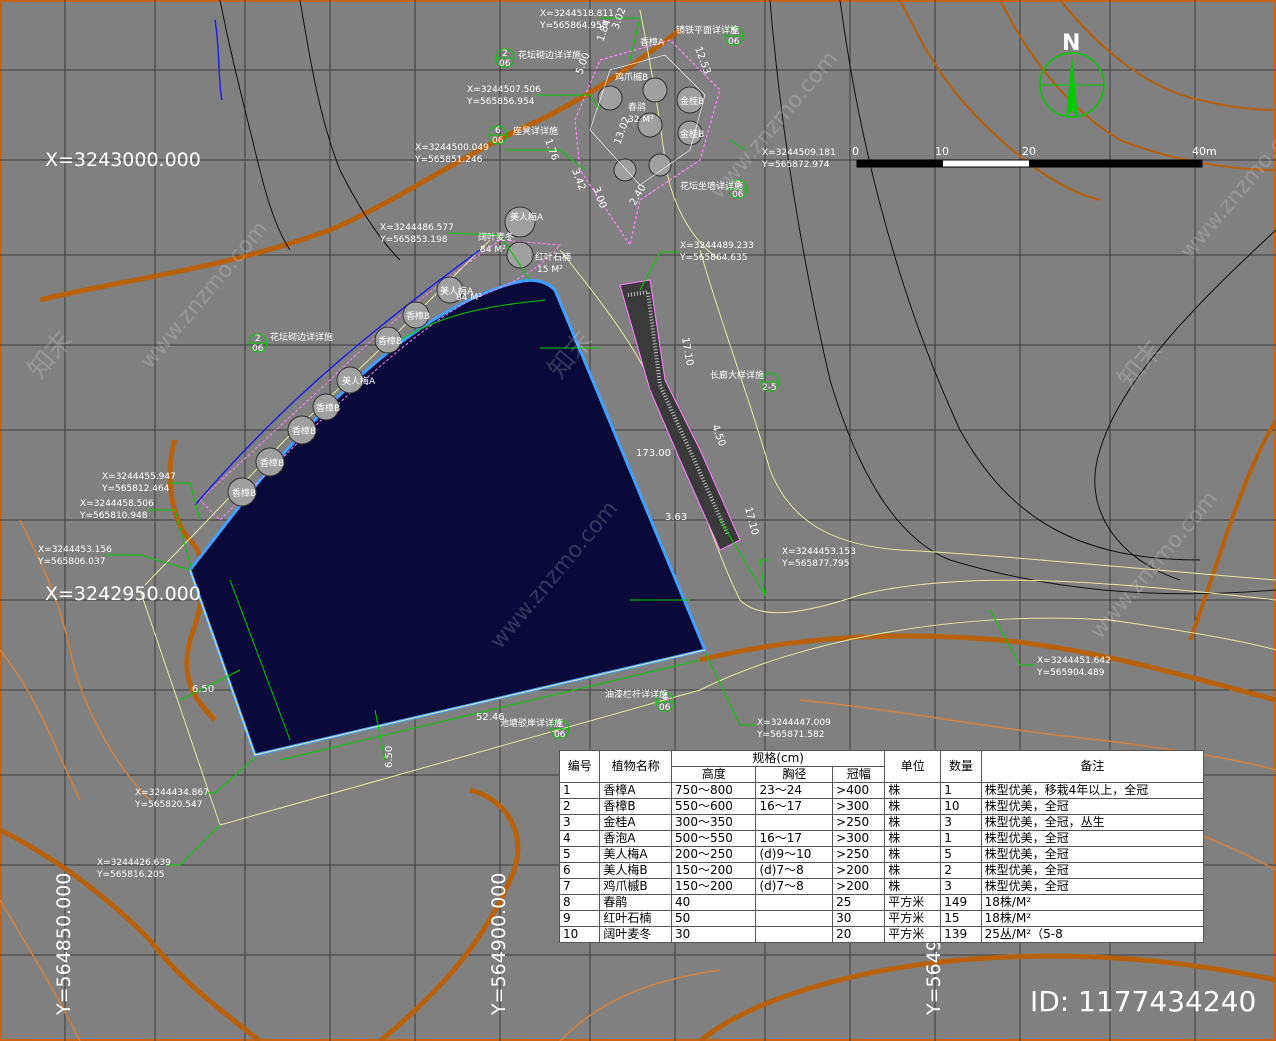 Image resolution: width=1276 pixels, height=1041 pixels. Describe the element at coordinates (1143, 1001) in the screenshot. I see `id-watermark: ID: 1177434240` at that location.